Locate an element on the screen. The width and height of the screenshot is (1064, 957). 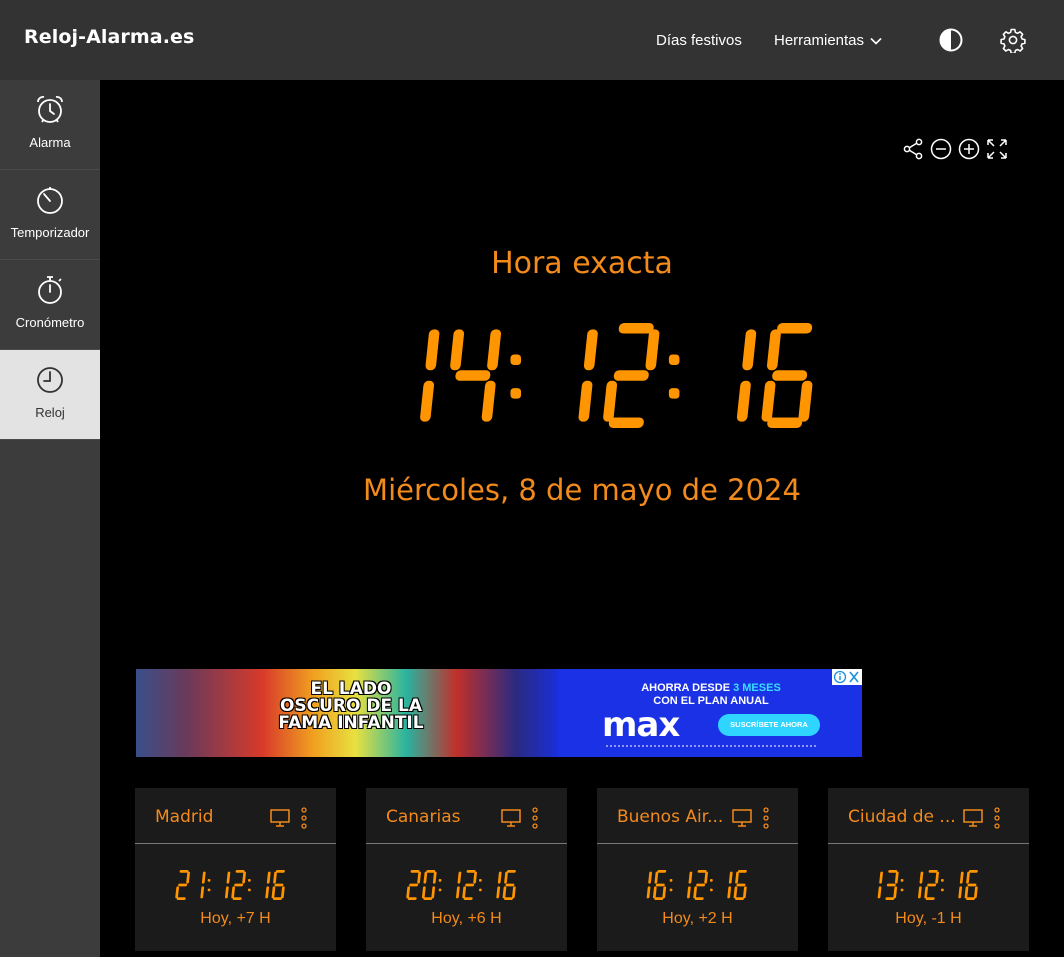
clock-date: Miércoles, 8 de mayo de 2024 is located at coordinates (582, 490).